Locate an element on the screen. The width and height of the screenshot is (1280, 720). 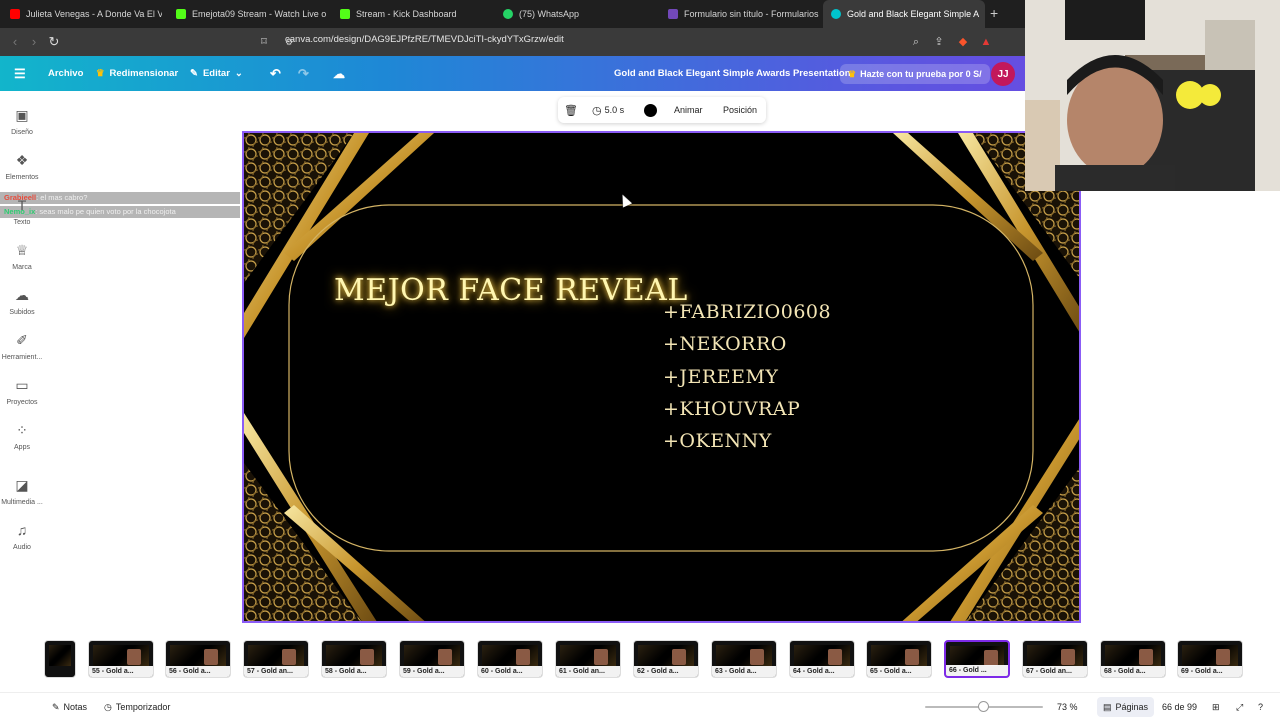
browser-tab: Stream - Kick Dashboard is located at coordinates (412, 14).